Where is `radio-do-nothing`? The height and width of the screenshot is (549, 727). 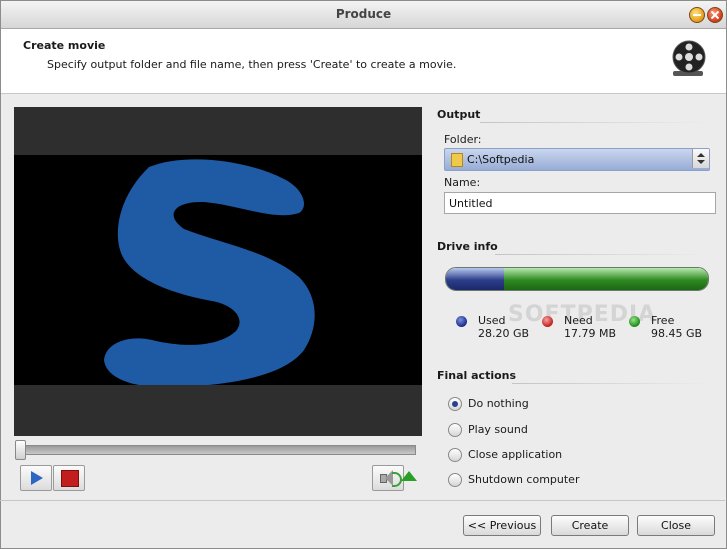
radio-do-nothing is located at coordinates (455, 404).